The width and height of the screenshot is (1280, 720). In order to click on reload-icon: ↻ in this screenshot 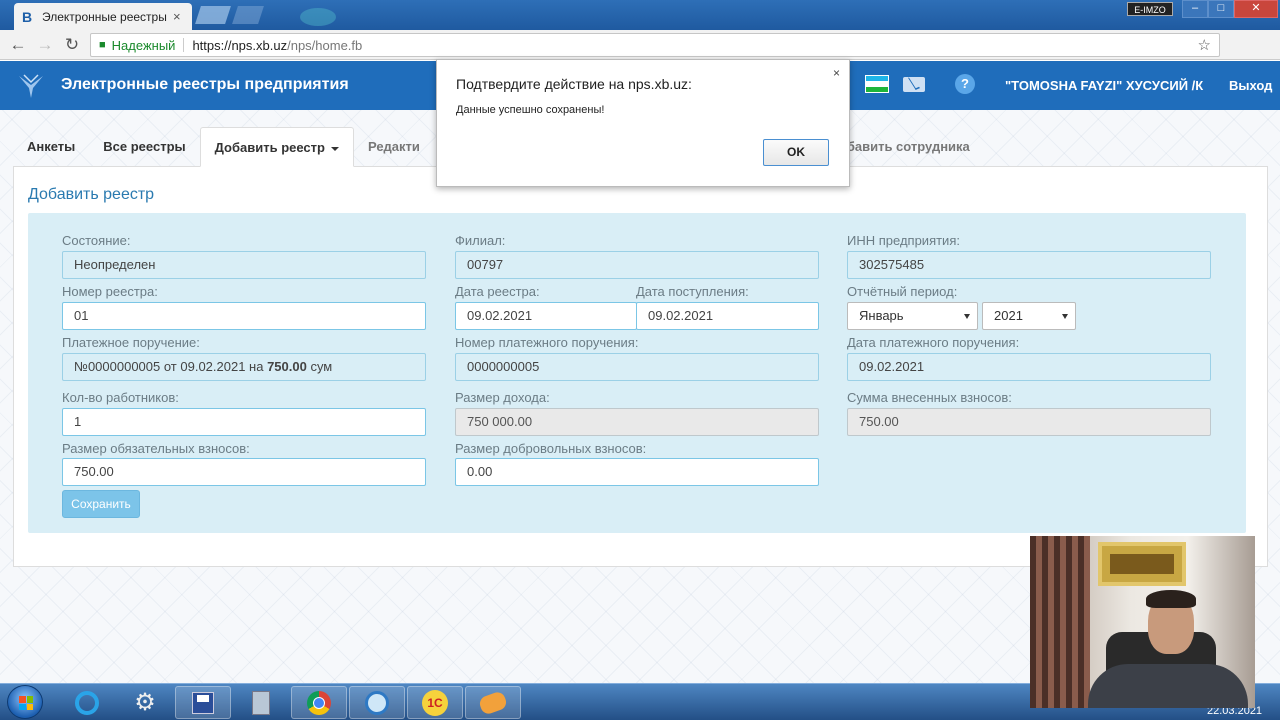, I will do `click(72, 45)`.